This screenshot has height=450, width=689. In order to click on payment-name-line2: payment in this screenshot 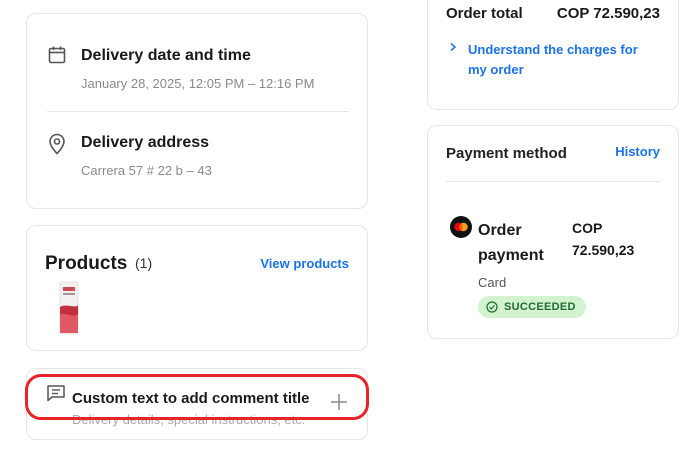, I will do `click(511, 255)`.